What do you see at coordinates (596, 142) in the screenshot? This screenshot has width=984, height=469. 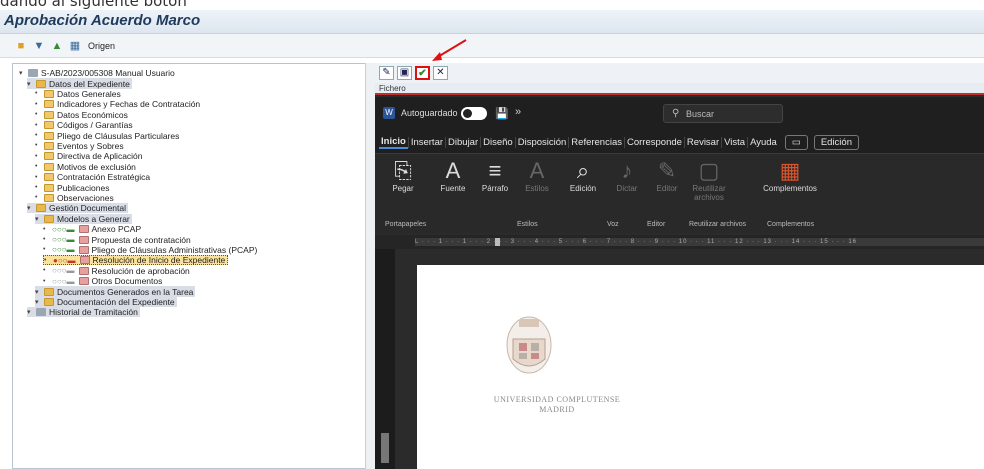 I see `tab-referencias: Referencias` at bounding box center [596, 142].